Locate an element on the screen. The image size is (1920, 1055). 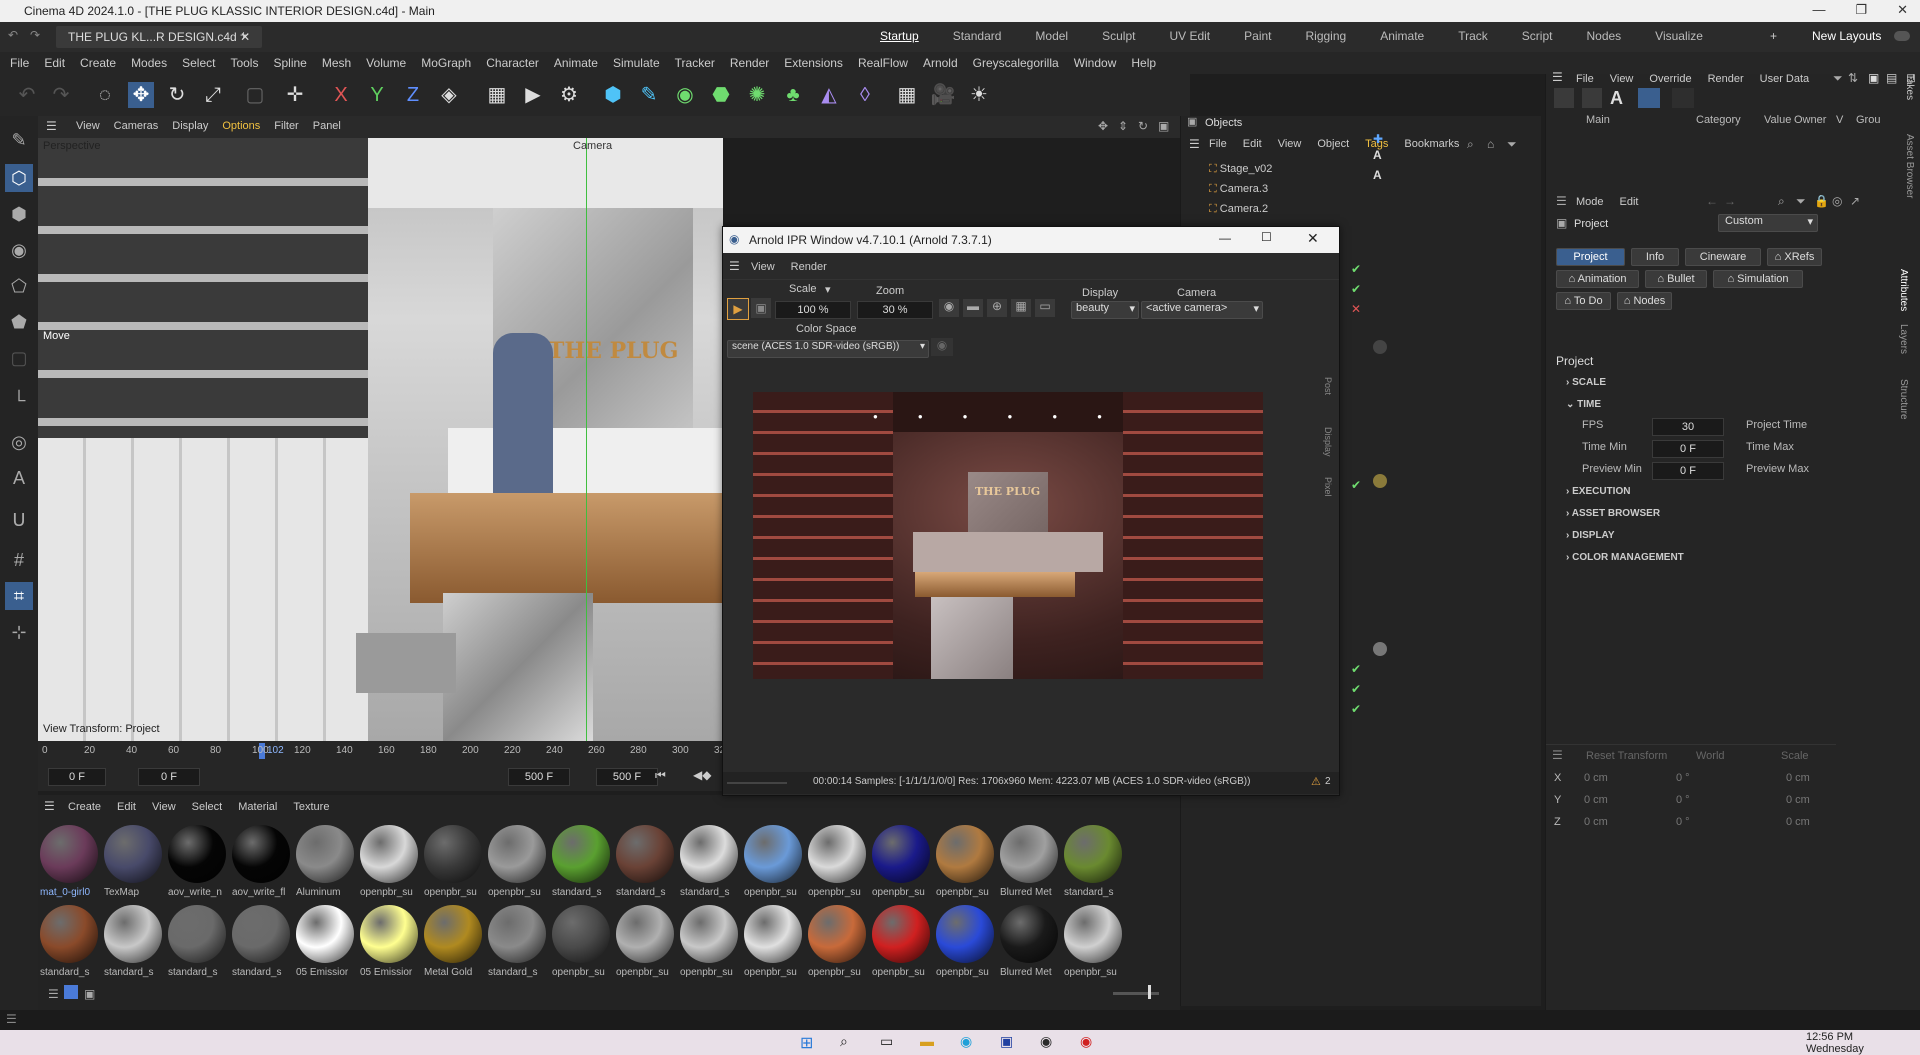
overlay-icon: ▭ is located at coordinates (1045, 308).